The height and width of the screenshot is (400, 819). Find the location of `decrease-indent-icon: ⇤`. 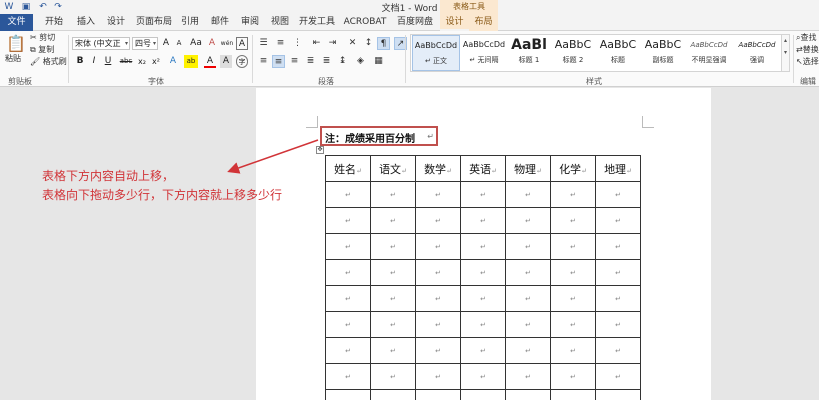

decrease-indent-icon: ⇤ is located at coordinates (316, 43).